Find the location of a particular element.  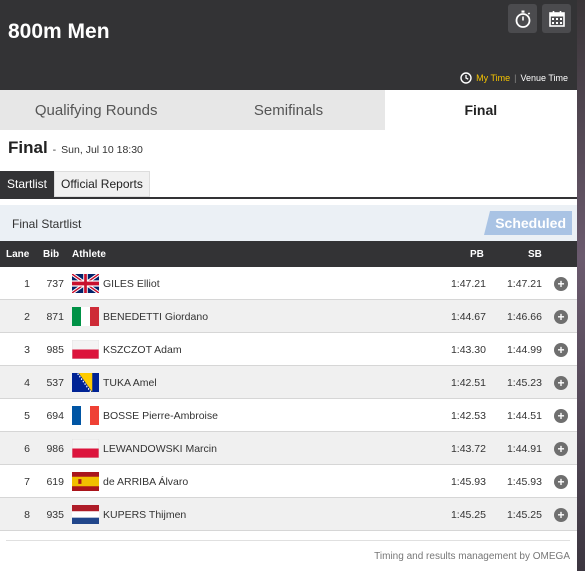

table-row: 4 537 TUKA Amel 1:42.51 1:45.23 + is located at coordinates (288, 382).